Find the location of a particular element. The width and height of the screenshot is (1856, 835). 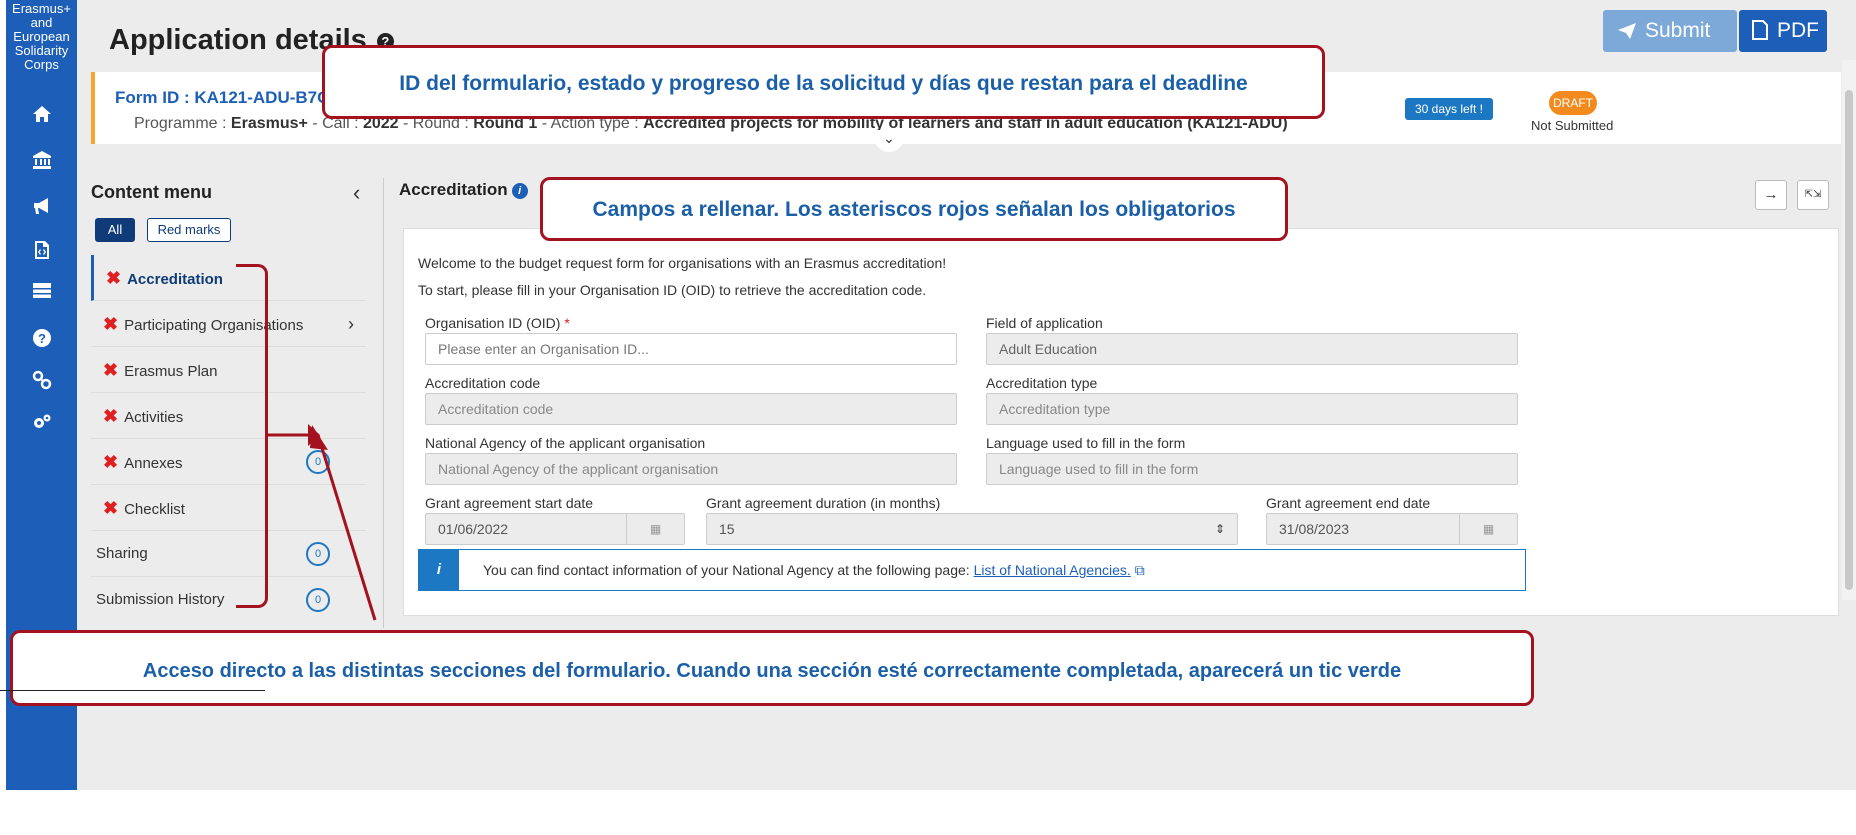

duration-label: Grant agreement duration (in months) is located at coordinates (823, 503).